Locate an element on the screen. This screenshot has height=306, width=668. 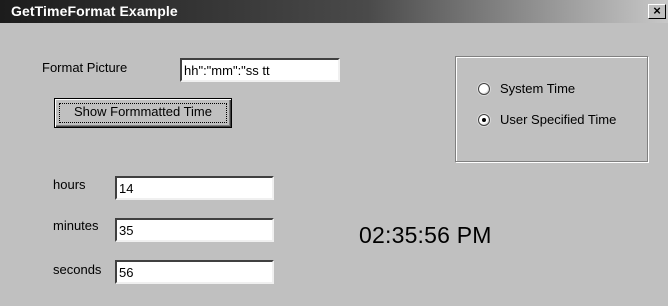
radio-button-icon is located at coordinates (484, 89).